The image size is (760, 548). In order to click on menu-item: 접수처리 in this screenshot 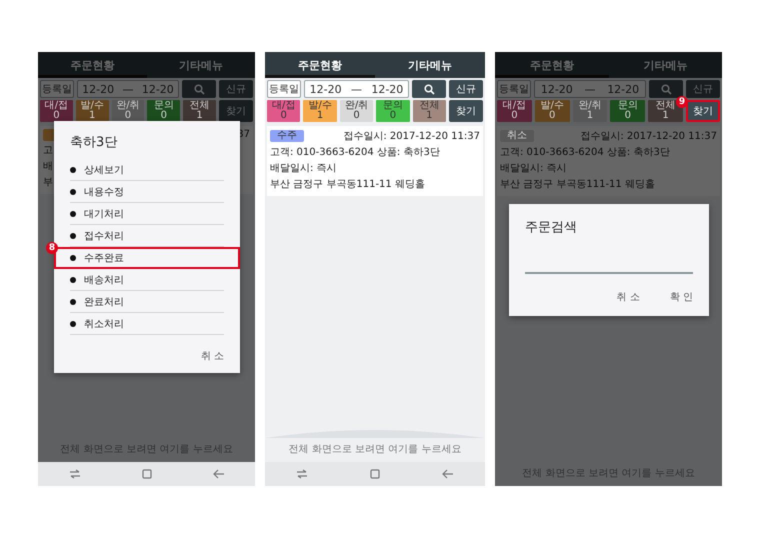, I will do `click(147, 236)`.